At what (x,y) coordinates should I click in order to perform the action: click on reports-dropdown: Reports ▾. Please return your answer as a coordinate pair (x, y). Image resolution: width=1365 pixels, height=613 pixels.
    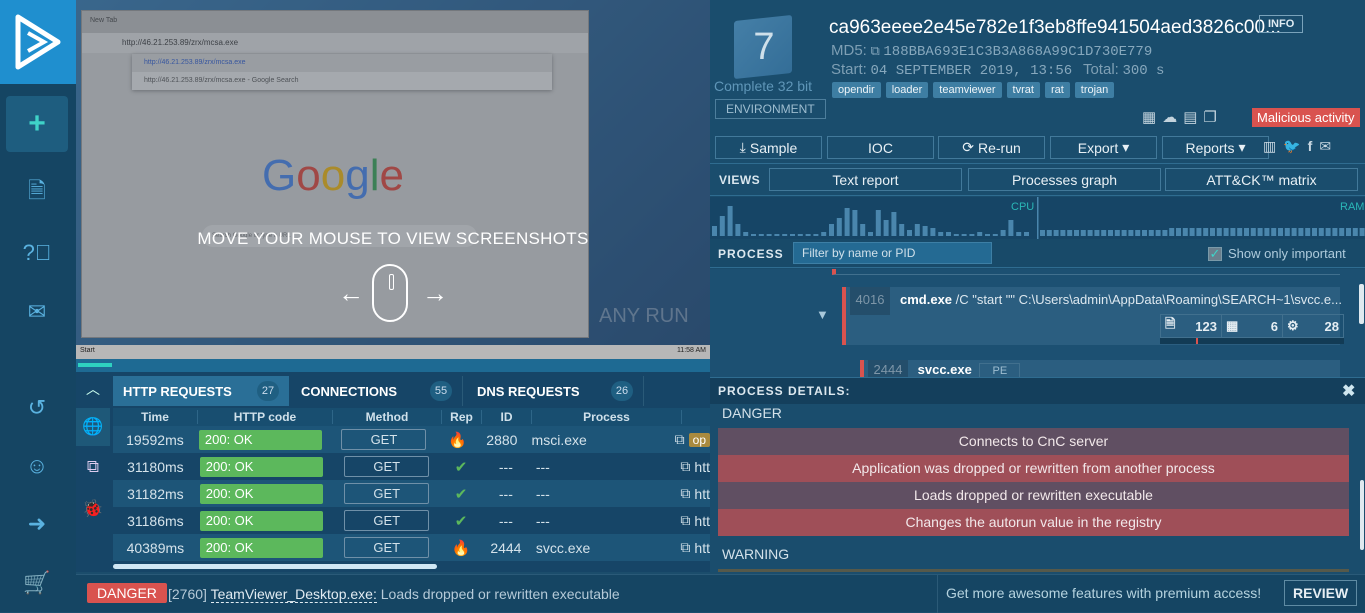
    Looking at the image, I should click on (1215, 147).